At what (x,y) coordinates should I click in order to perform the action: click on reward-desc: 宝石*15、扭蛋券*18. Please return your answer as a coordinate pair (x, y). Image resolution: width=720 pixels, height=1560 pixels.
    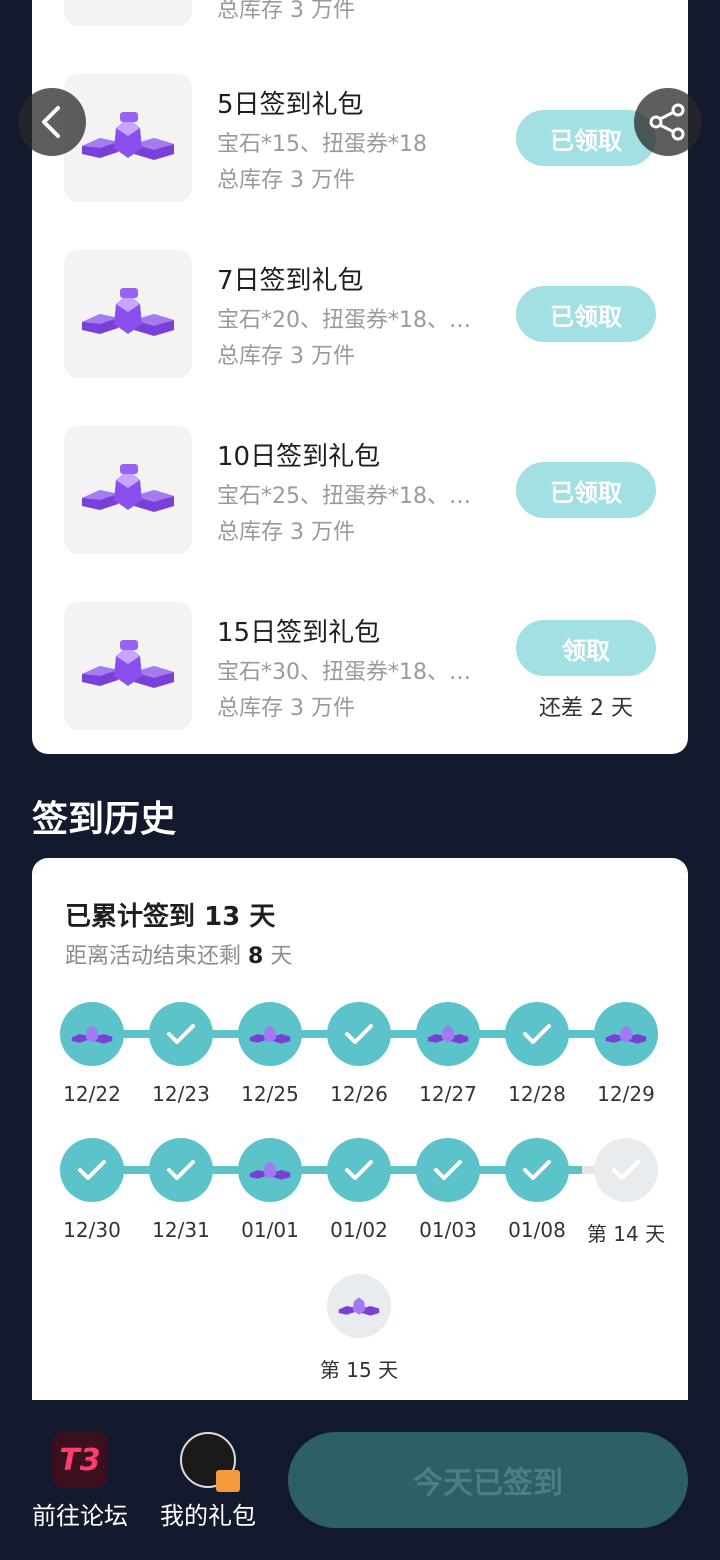
    Looking at the image, I should click on (322, 144).